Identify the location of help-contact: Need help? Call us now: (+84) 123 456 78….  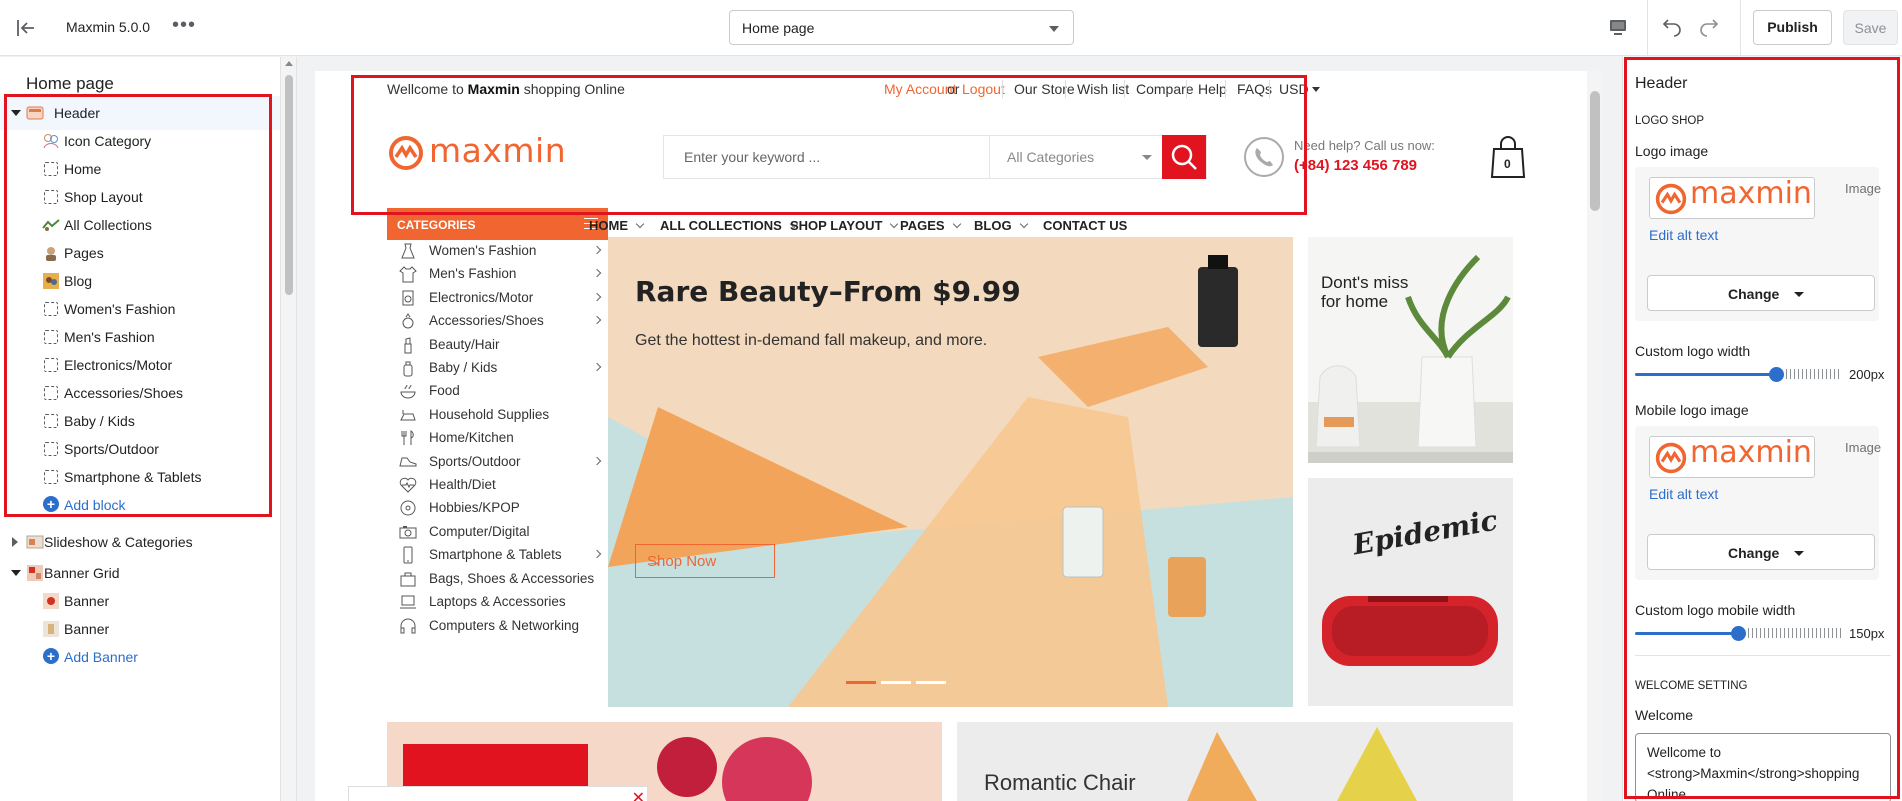
(1357, 158).